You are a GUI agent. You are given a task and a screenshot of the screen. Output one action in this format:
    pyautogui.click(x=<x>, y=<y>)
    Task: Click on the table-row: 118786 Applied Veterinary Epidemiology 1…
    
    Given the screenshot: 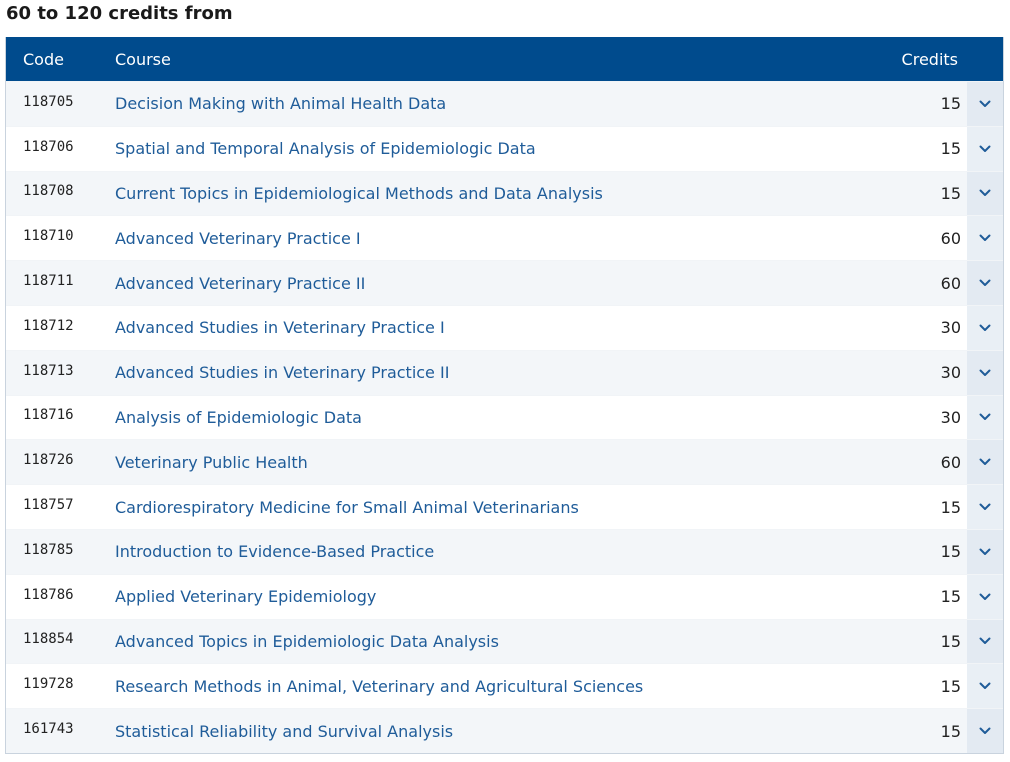 What is the action you would take?
    pyautogui.click(x=504, y=596)
    